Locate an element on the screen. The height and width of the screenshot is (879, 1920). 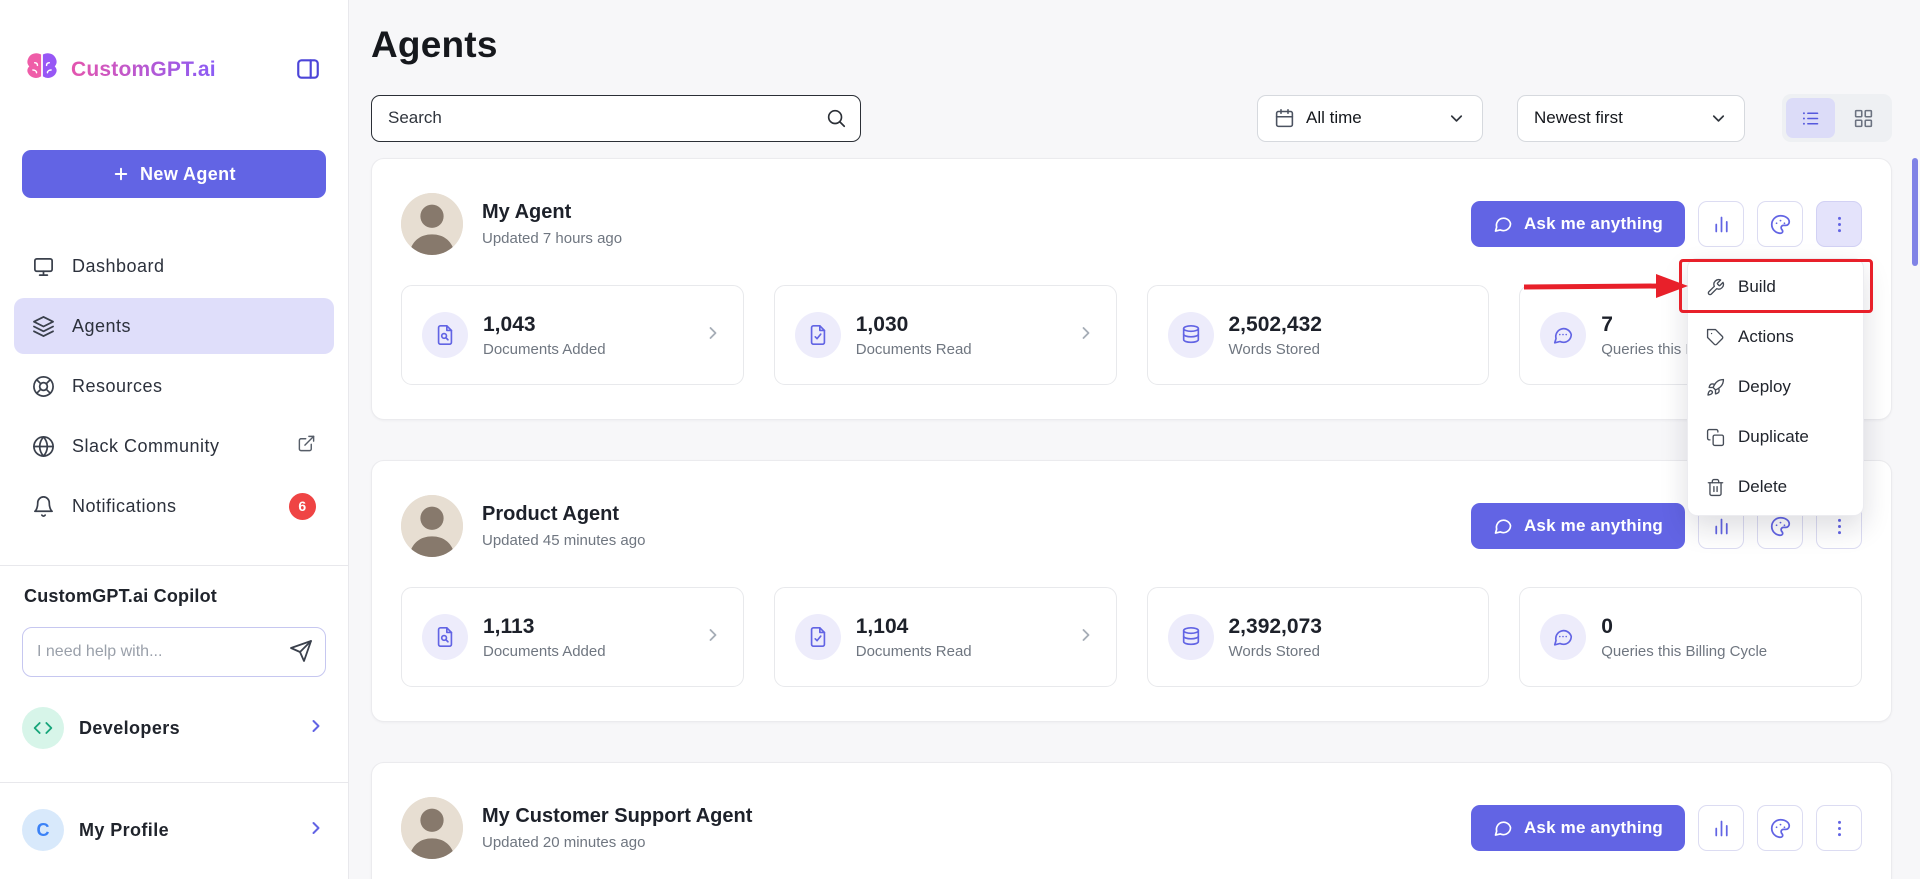
new-agent-button: New Agent is located at coordinates (174, 174).